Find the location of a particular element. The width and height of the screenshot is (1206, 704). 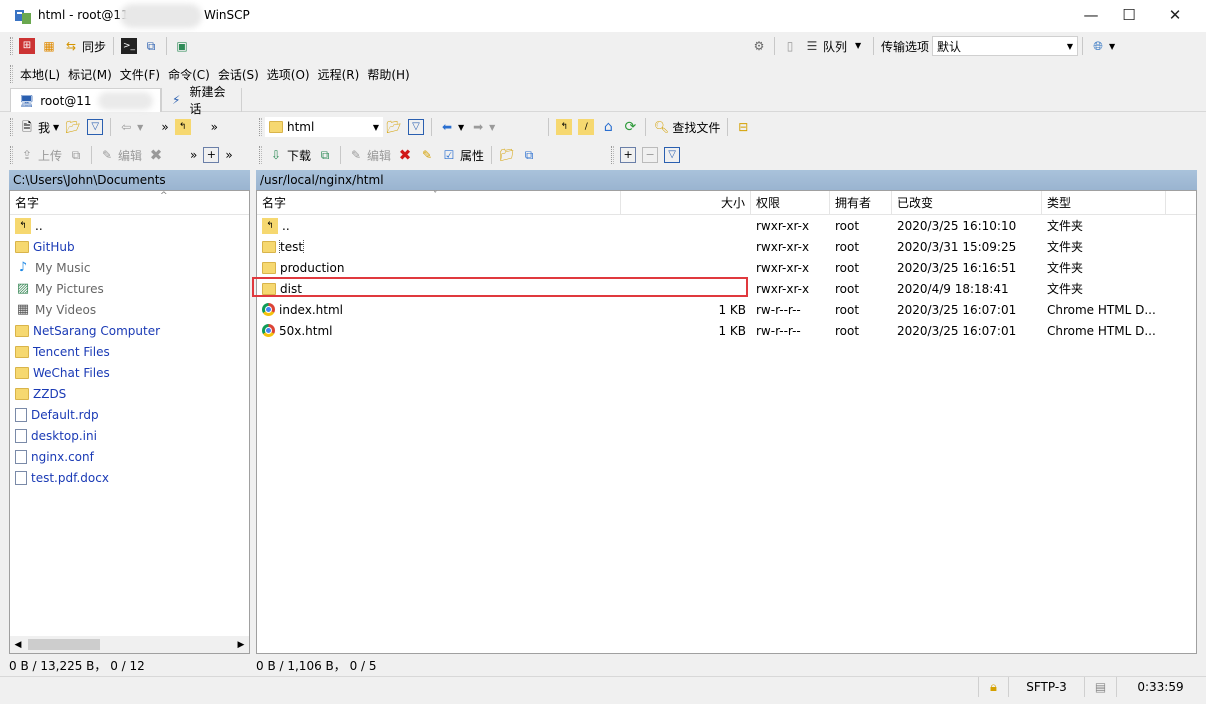

server-icon: ▤ is located at coordinates (1100, 687).